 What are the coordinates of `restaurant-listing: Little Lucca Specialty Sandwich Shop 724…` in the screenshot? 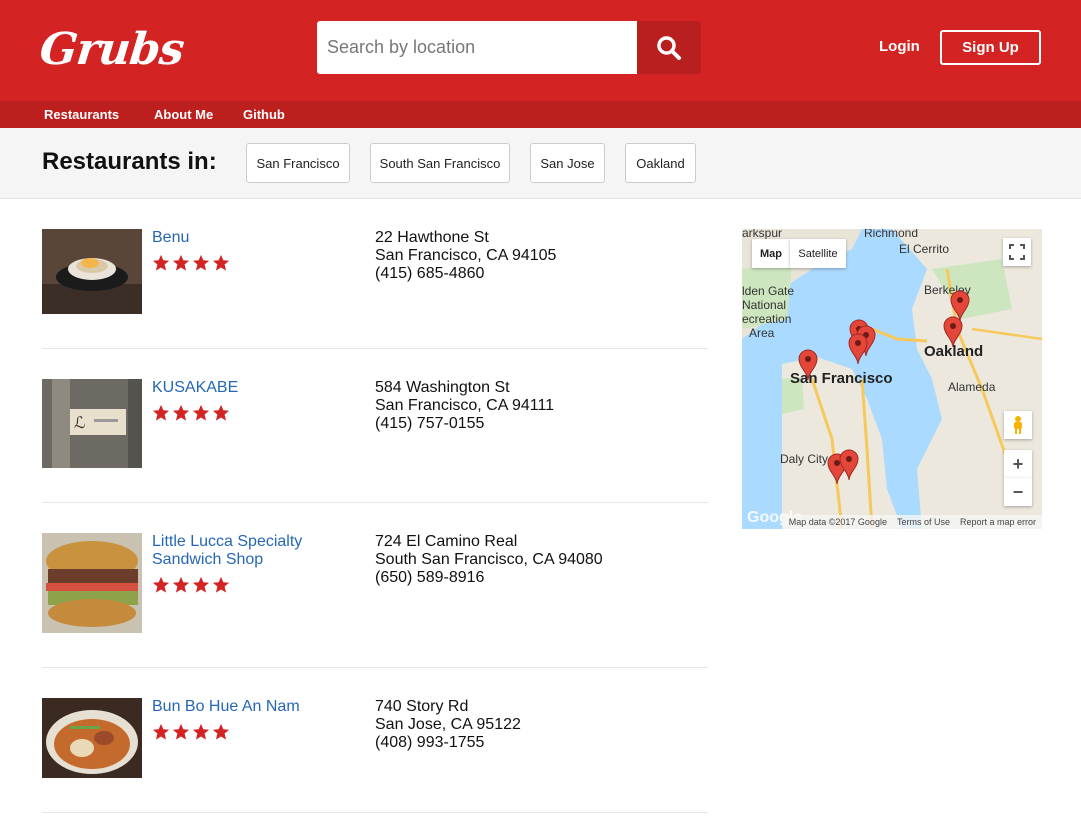 It's located at (375, 588).